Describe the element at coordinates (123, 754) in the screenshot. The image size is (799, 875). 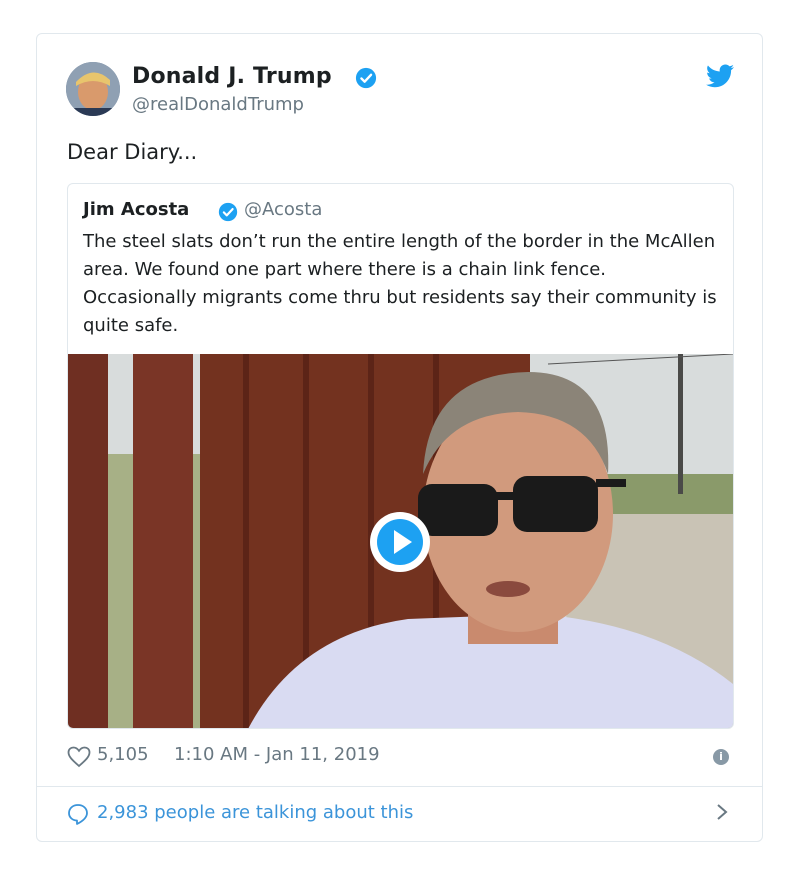
I see `like-count: 5,105` at that location.